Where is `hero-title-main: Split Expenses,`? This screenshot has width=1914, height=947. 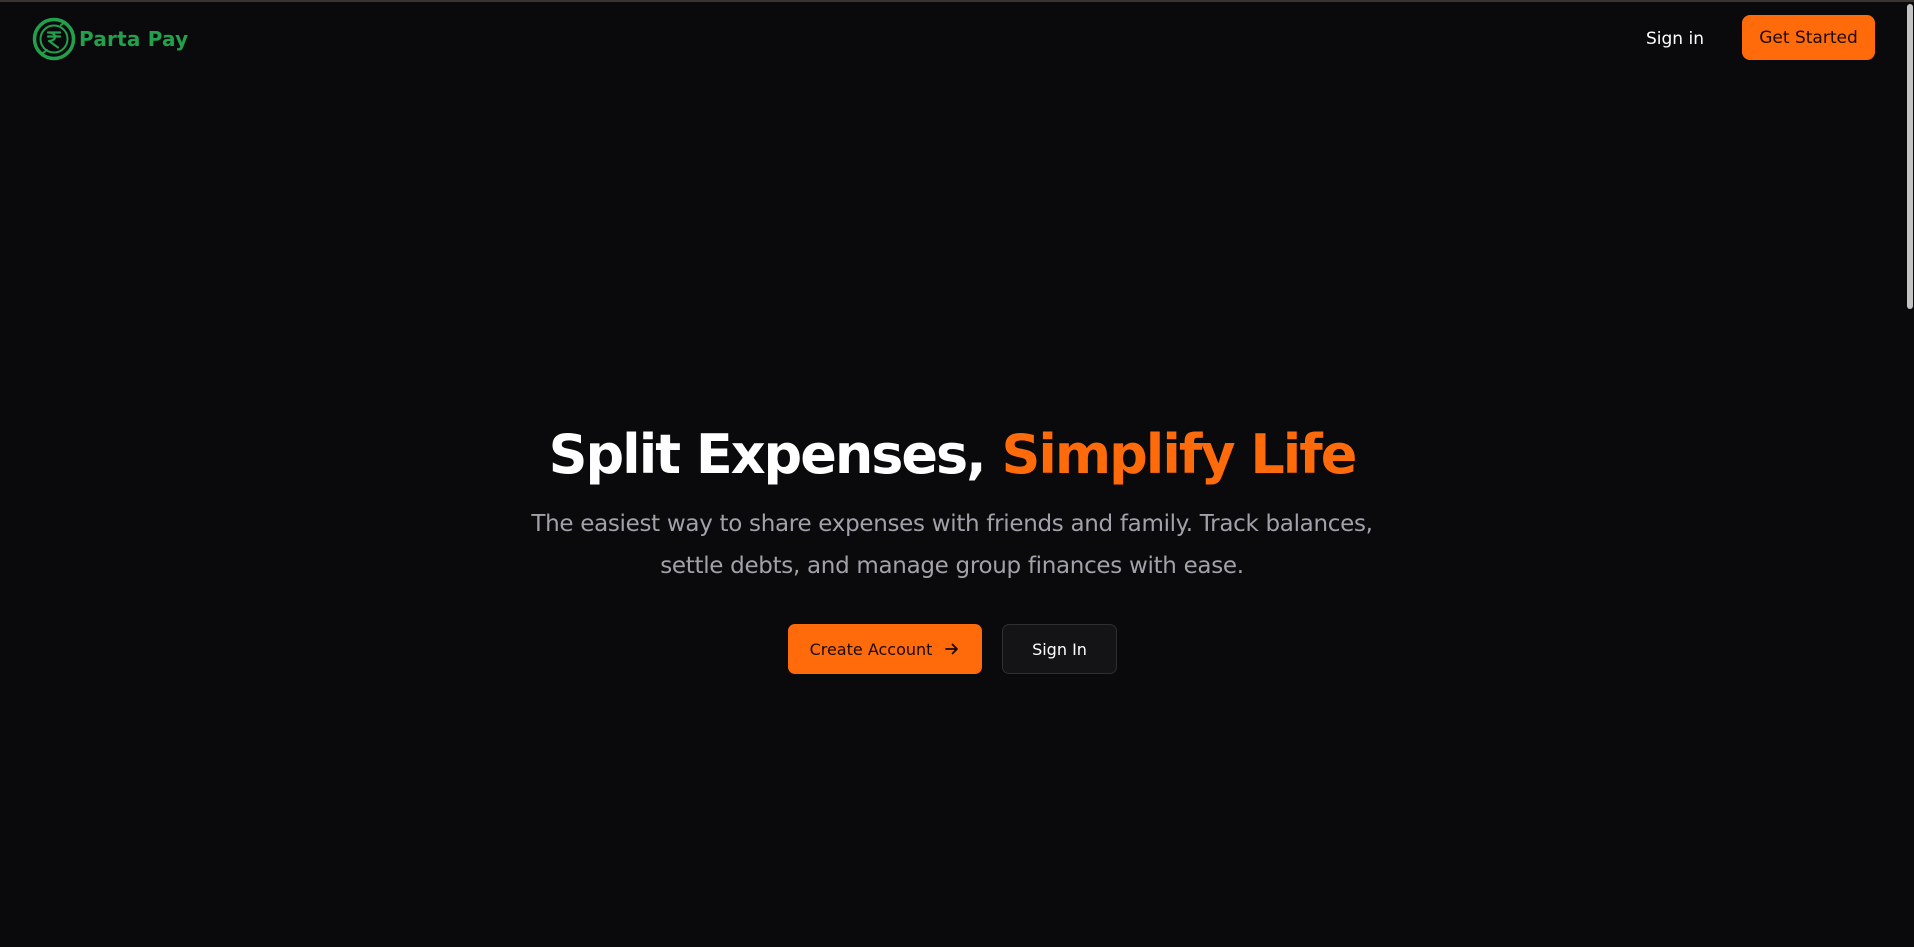 hero-title-main: Split Expenses, is located at coordinates (775, 454).